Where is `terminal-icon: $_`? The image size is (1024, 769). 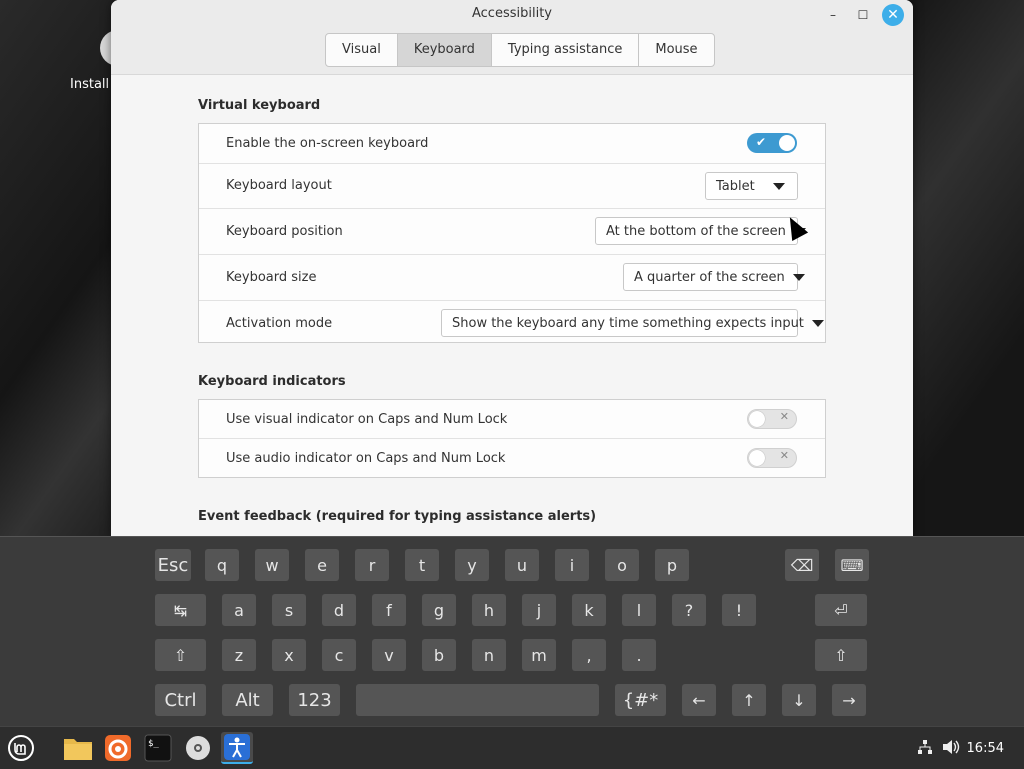
terminal-icon: $_ is located at coordinates (158, 748).